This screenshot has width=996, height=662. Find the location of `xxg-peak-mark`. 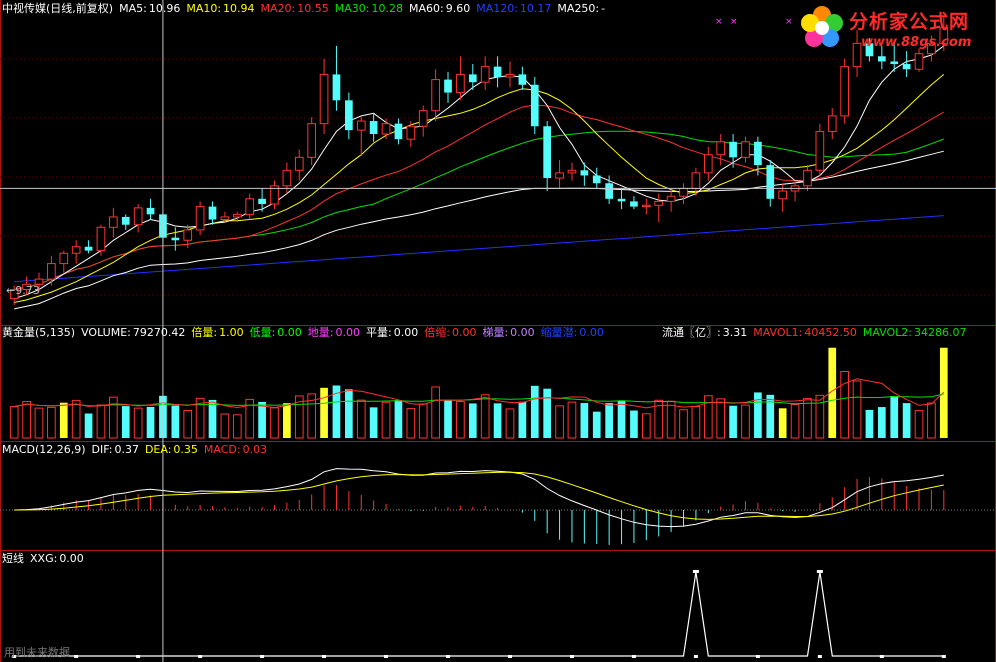

xxg-peak-mark is located at coordinates (819, 571).